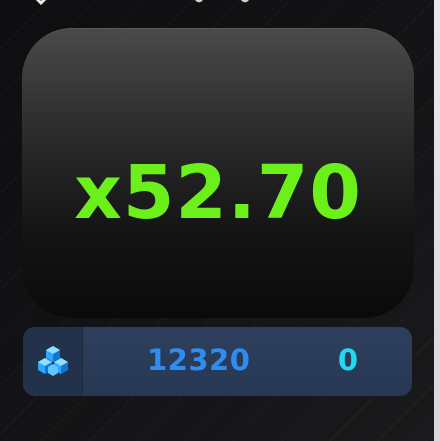 The width and height of the screenshot is (440, 441). Describe the element at coordinates (41, 4) in the screenshot. I see `chevron-down-icon` at that location.